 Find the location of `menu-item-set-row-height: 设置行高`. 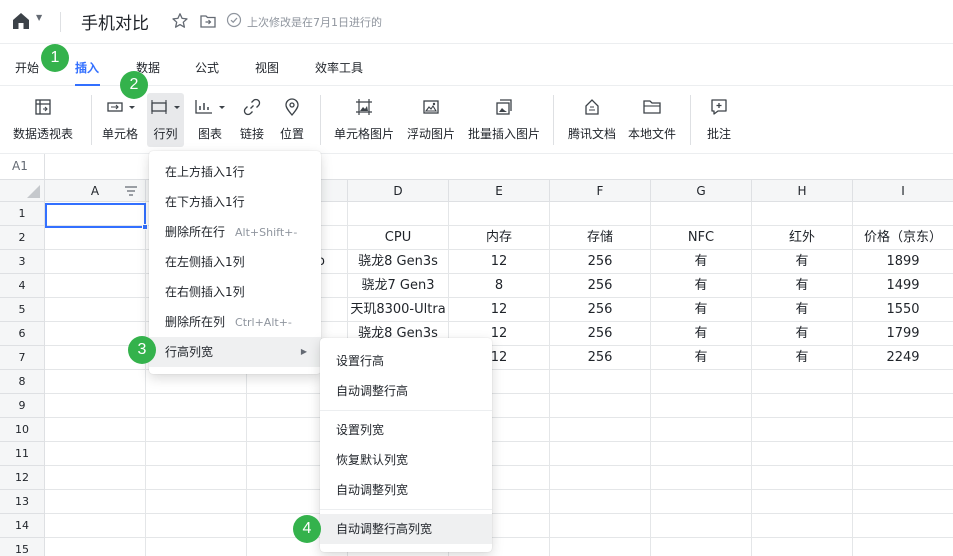

menu-item-set-row-height: 设置行高 is located at coordinates (406, 361).